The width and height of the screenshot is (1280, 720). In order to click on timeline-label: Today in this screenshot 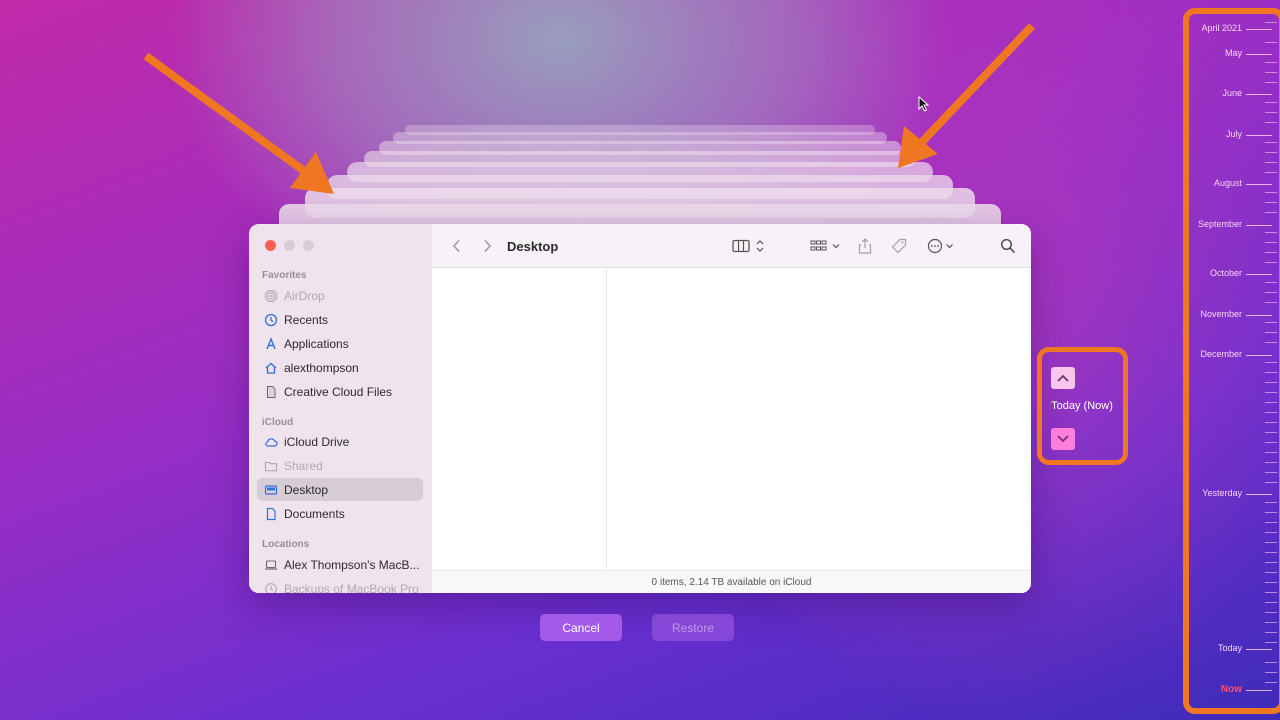, I will do `click(1230, 648)`.